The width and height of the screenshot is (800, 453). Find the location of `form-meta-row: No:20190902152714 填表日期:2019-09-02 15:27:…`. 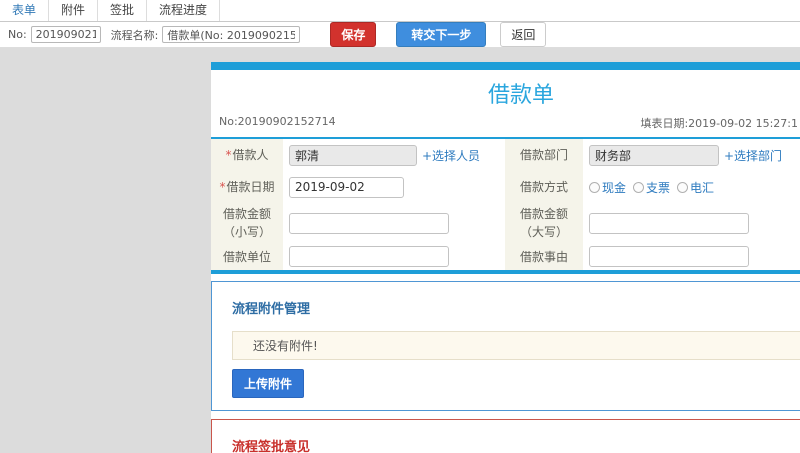

form-meta-row: No:20190902152714 填表日期:2019-09-02 15:27:… is located at coordinates (505, 126).